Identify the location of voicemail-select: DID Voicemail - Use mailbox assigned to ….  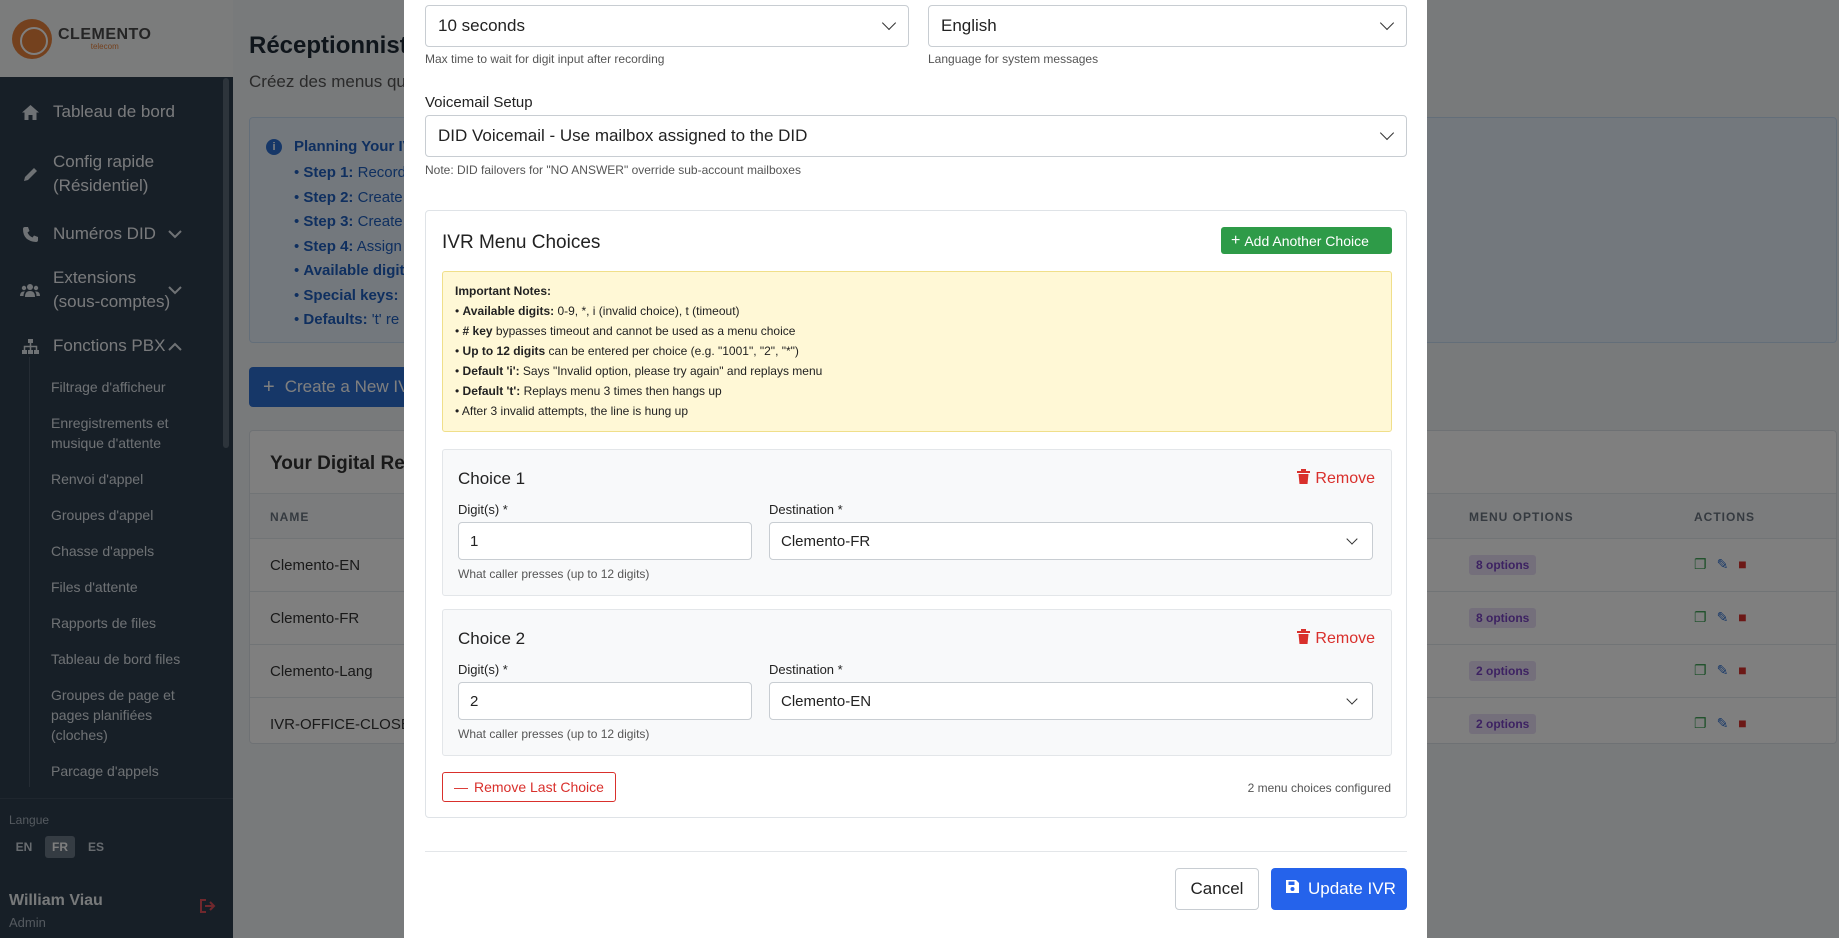
(916, 136).